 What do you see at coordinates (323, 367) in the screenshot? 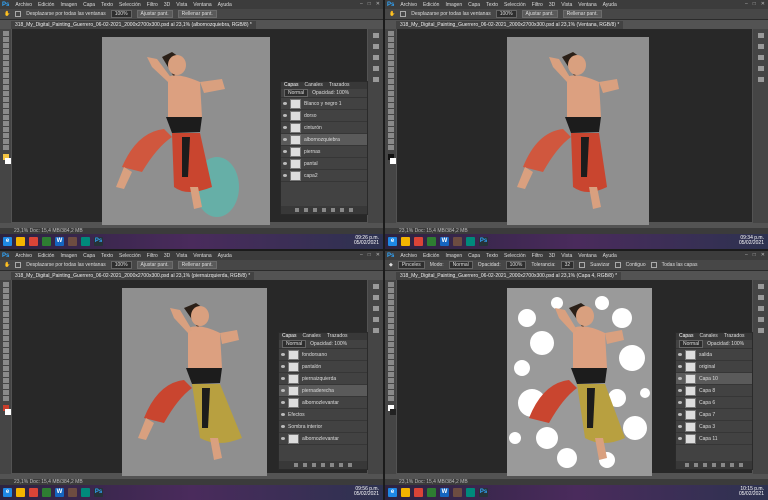
I see `layer-row: pantalón` at bounding box center [323, 367].